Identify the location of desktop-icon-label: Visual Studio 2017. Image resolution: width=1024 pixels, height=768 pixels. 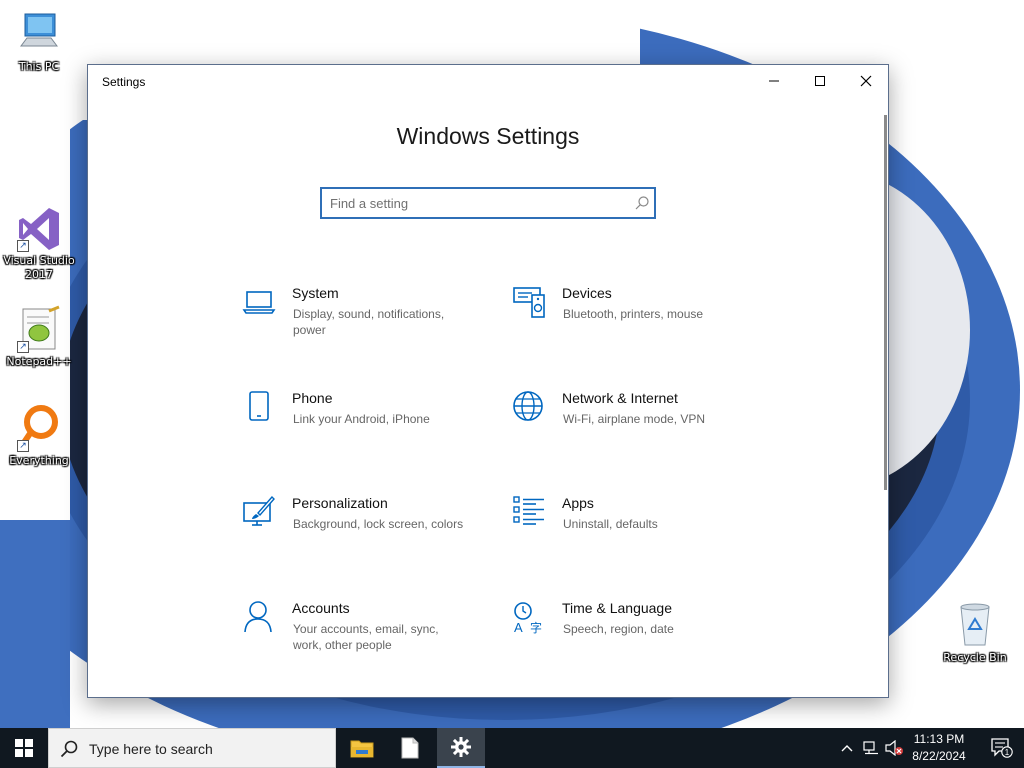
(39, 267).